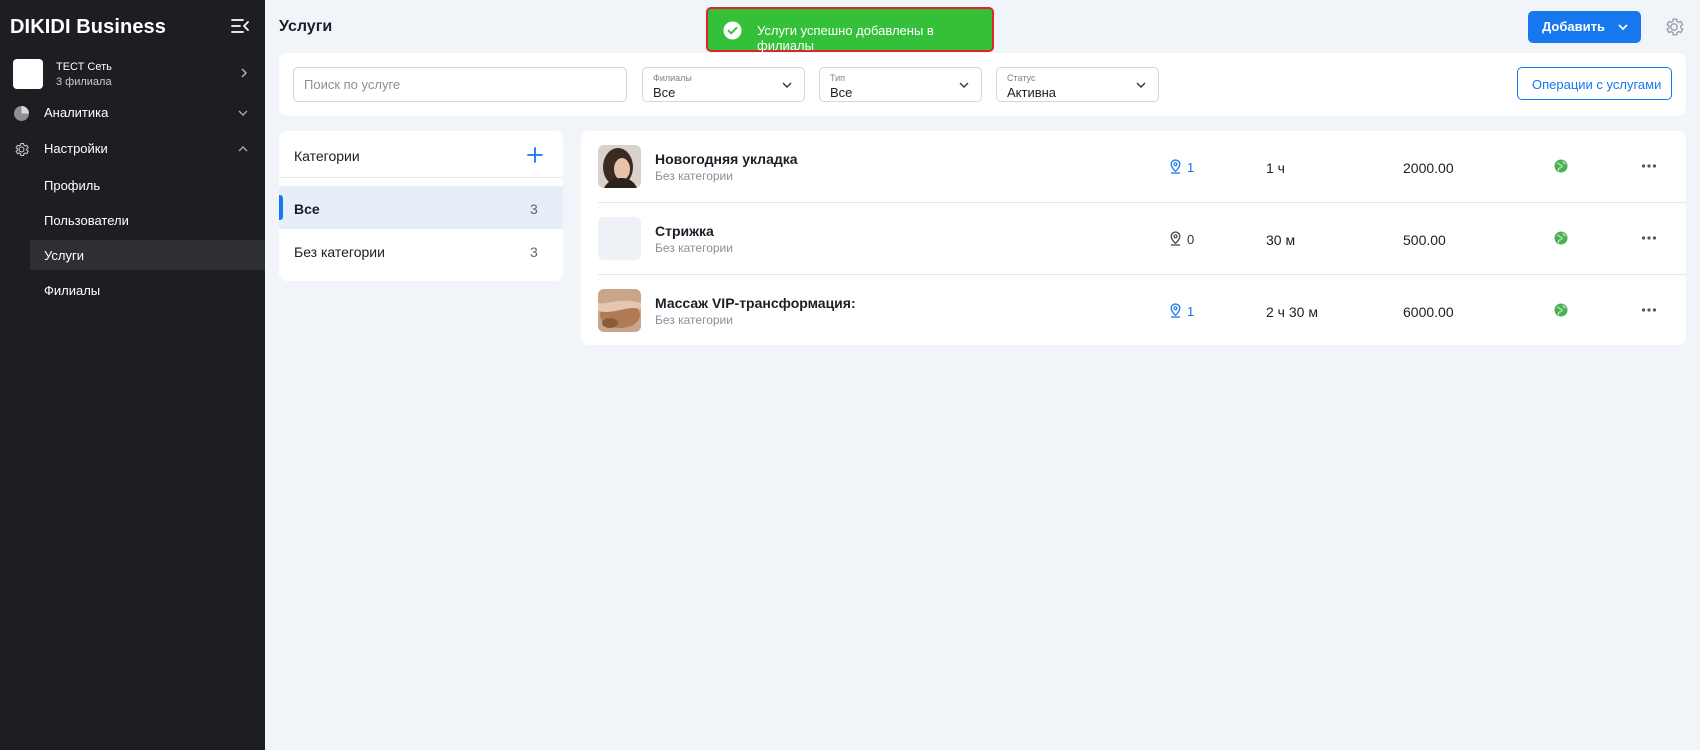 The height and width of the screenshot is (750, 1700). Describe the element at coordinates (755, 303) in the screenshot. I see `service-name: Массаж VIP-трансформация:` at that location.